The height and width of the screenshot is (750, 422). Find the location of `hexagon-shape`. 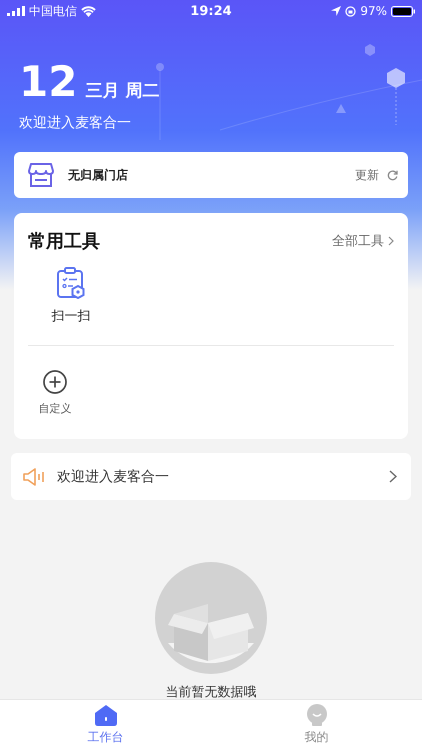

hexagon-shape is located at coordinates (370, 50).